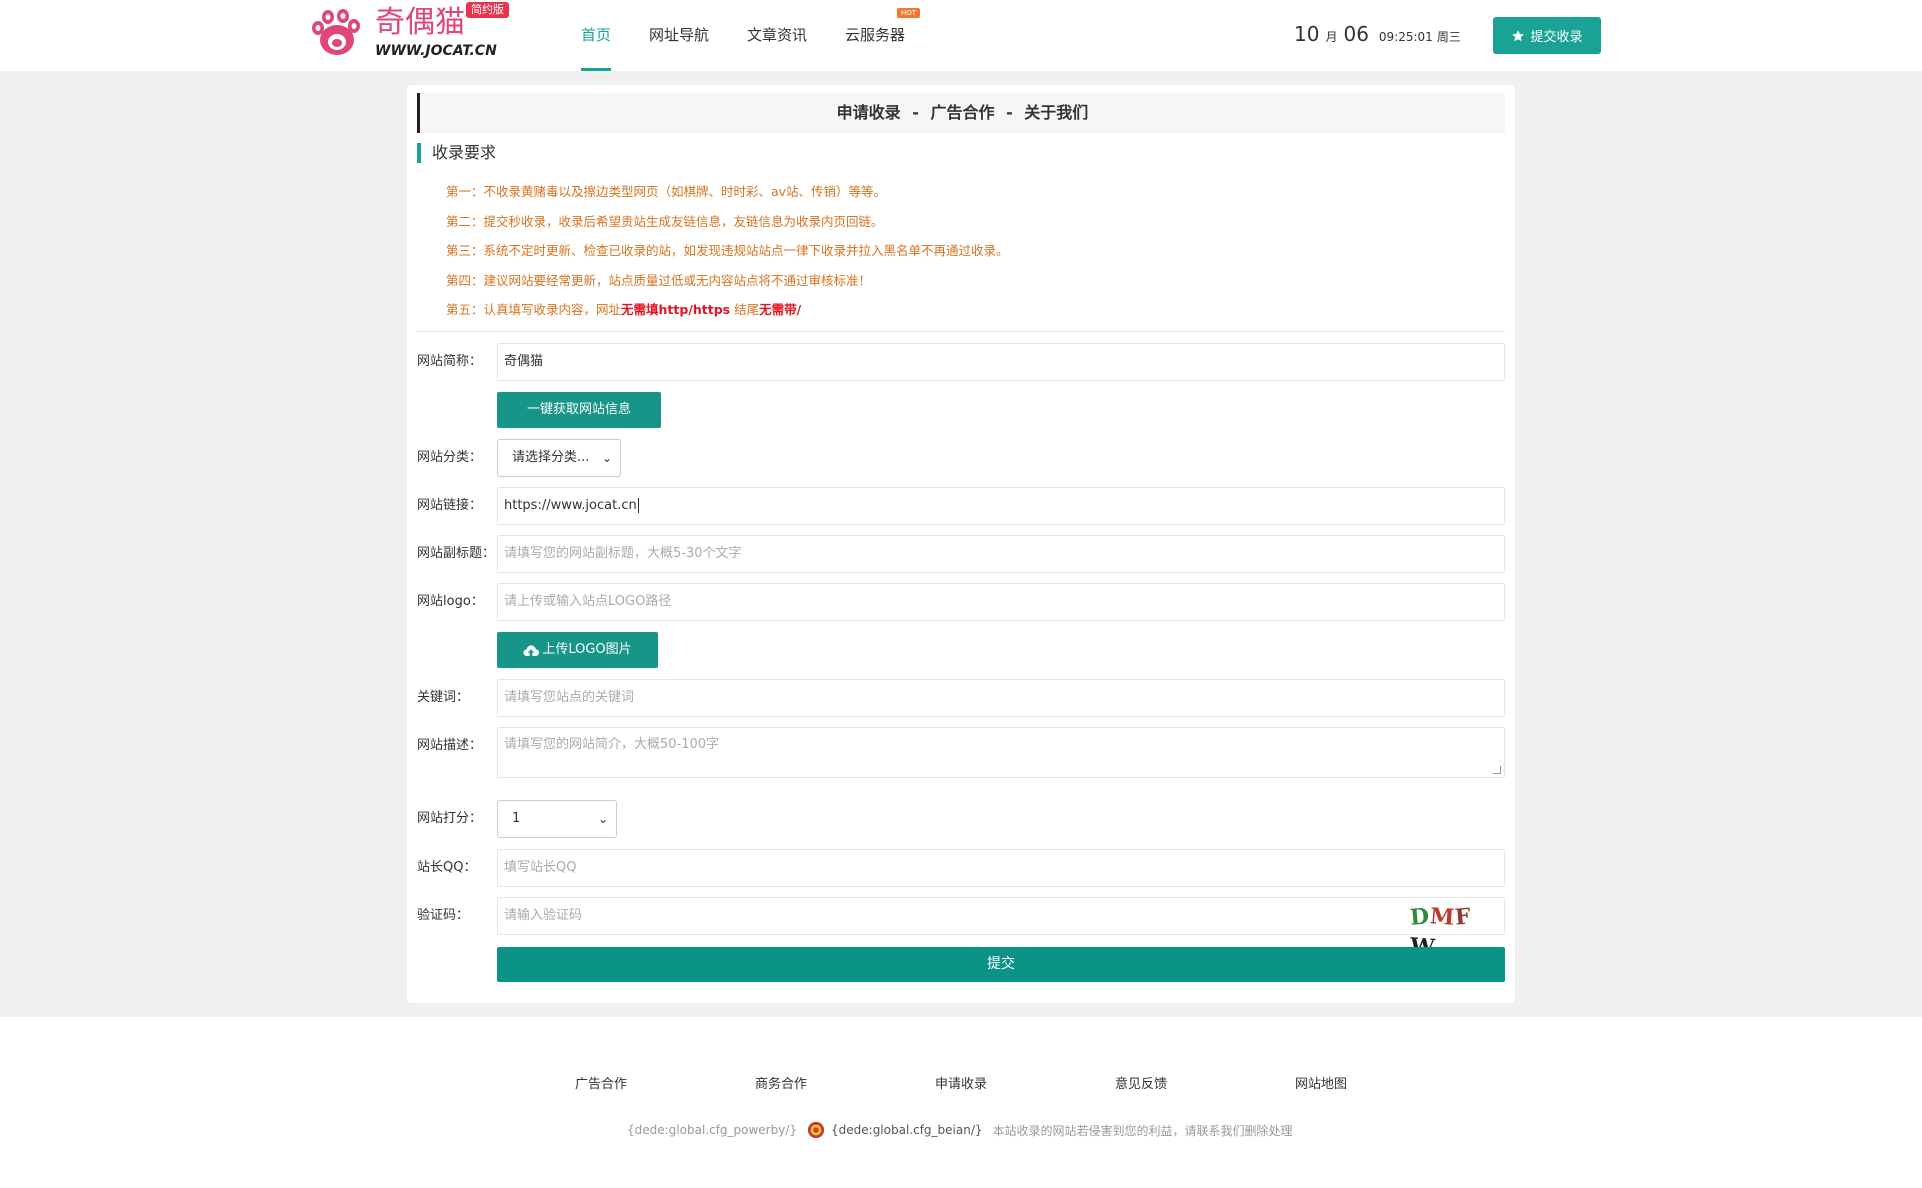  I want to click on keywords-input: 请填写您站点的关键词, so click(1001, 698).